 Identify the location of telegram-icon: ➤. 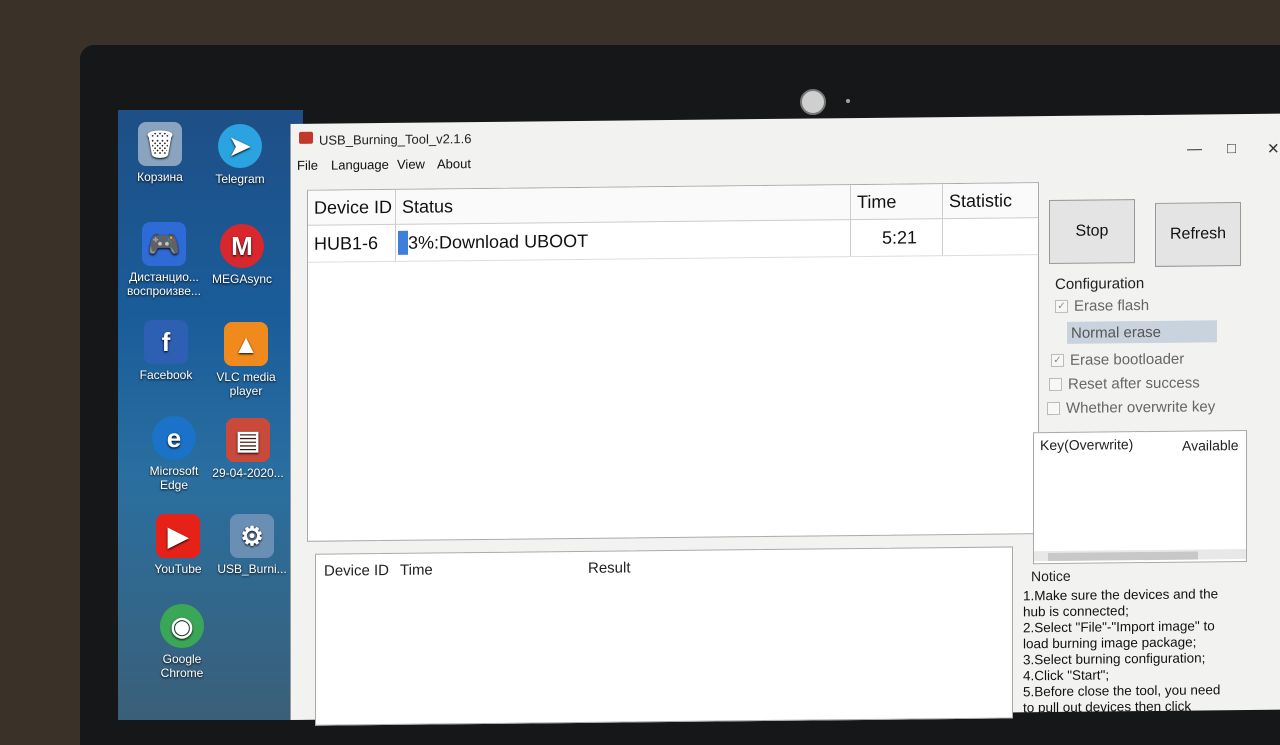
(240, 146).